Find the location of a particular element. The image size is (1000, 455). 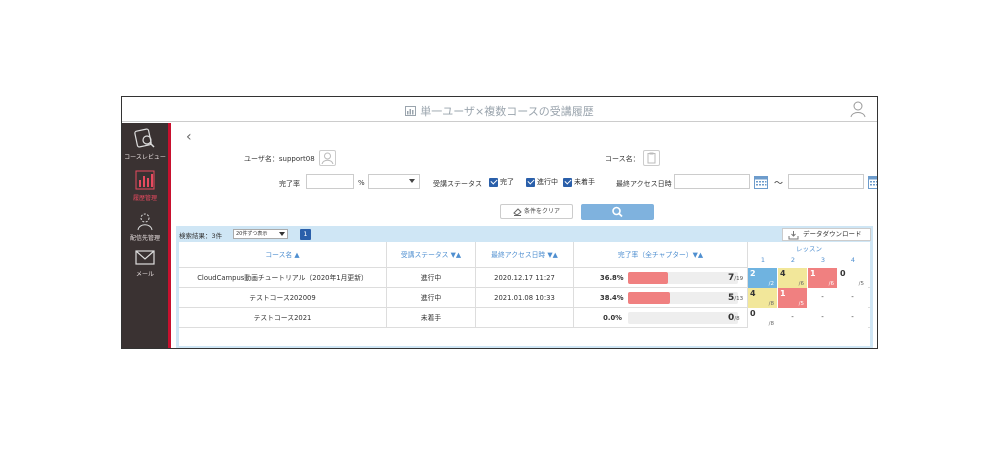

lesson-cell: 1/6 is located at coordinates (823, 278).